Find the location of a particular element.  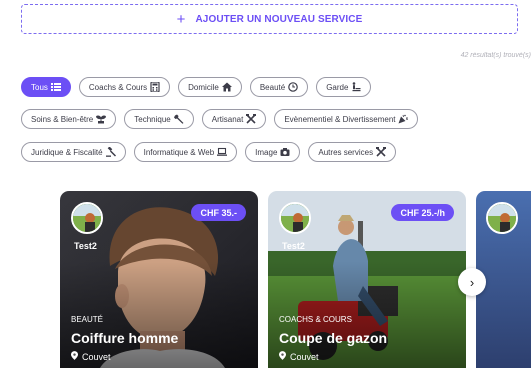

party-icon is located at coordinates (403, 119).